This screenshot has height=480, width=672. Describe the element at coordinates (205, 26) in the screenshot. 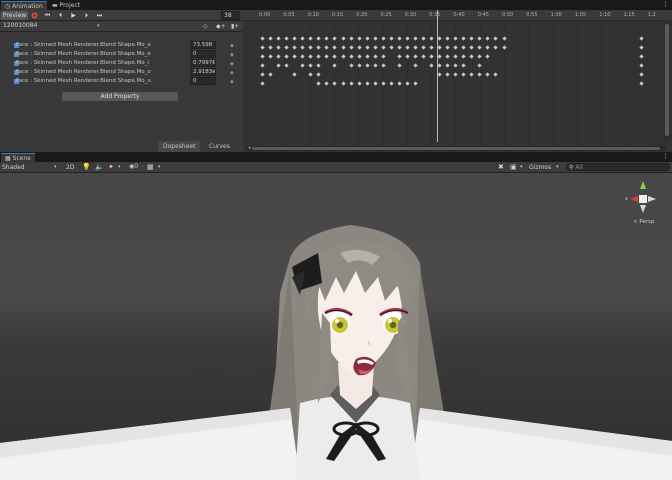

I see `filter-by-selection-icon: ◇` at that location.